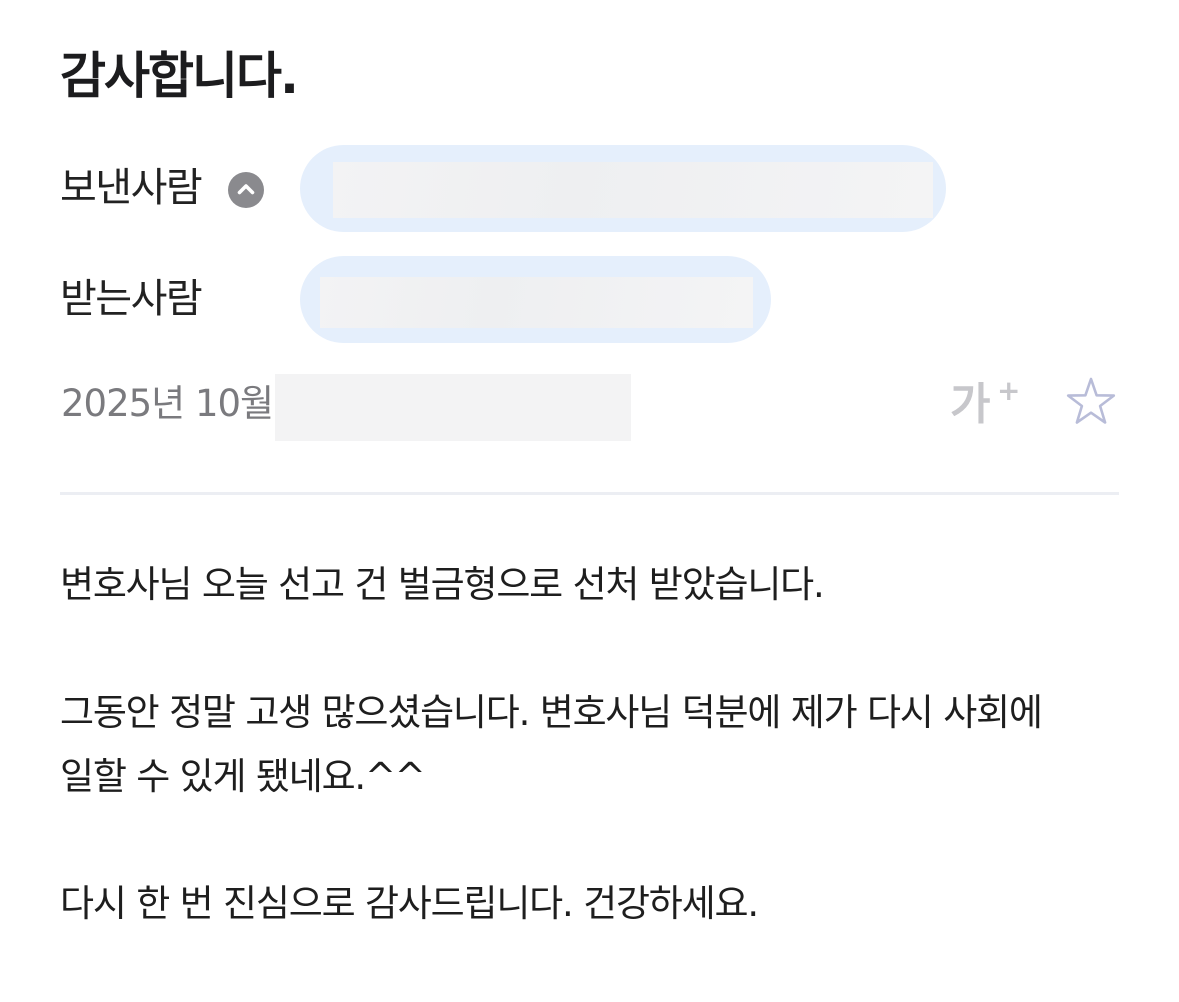 Image resolution: width=1179 pixels, height=1002 pixels. I want to click on body-line: 변호사님 오늘 선고 건 벌금형으로 선처 받았습니다., so click(442, 584).